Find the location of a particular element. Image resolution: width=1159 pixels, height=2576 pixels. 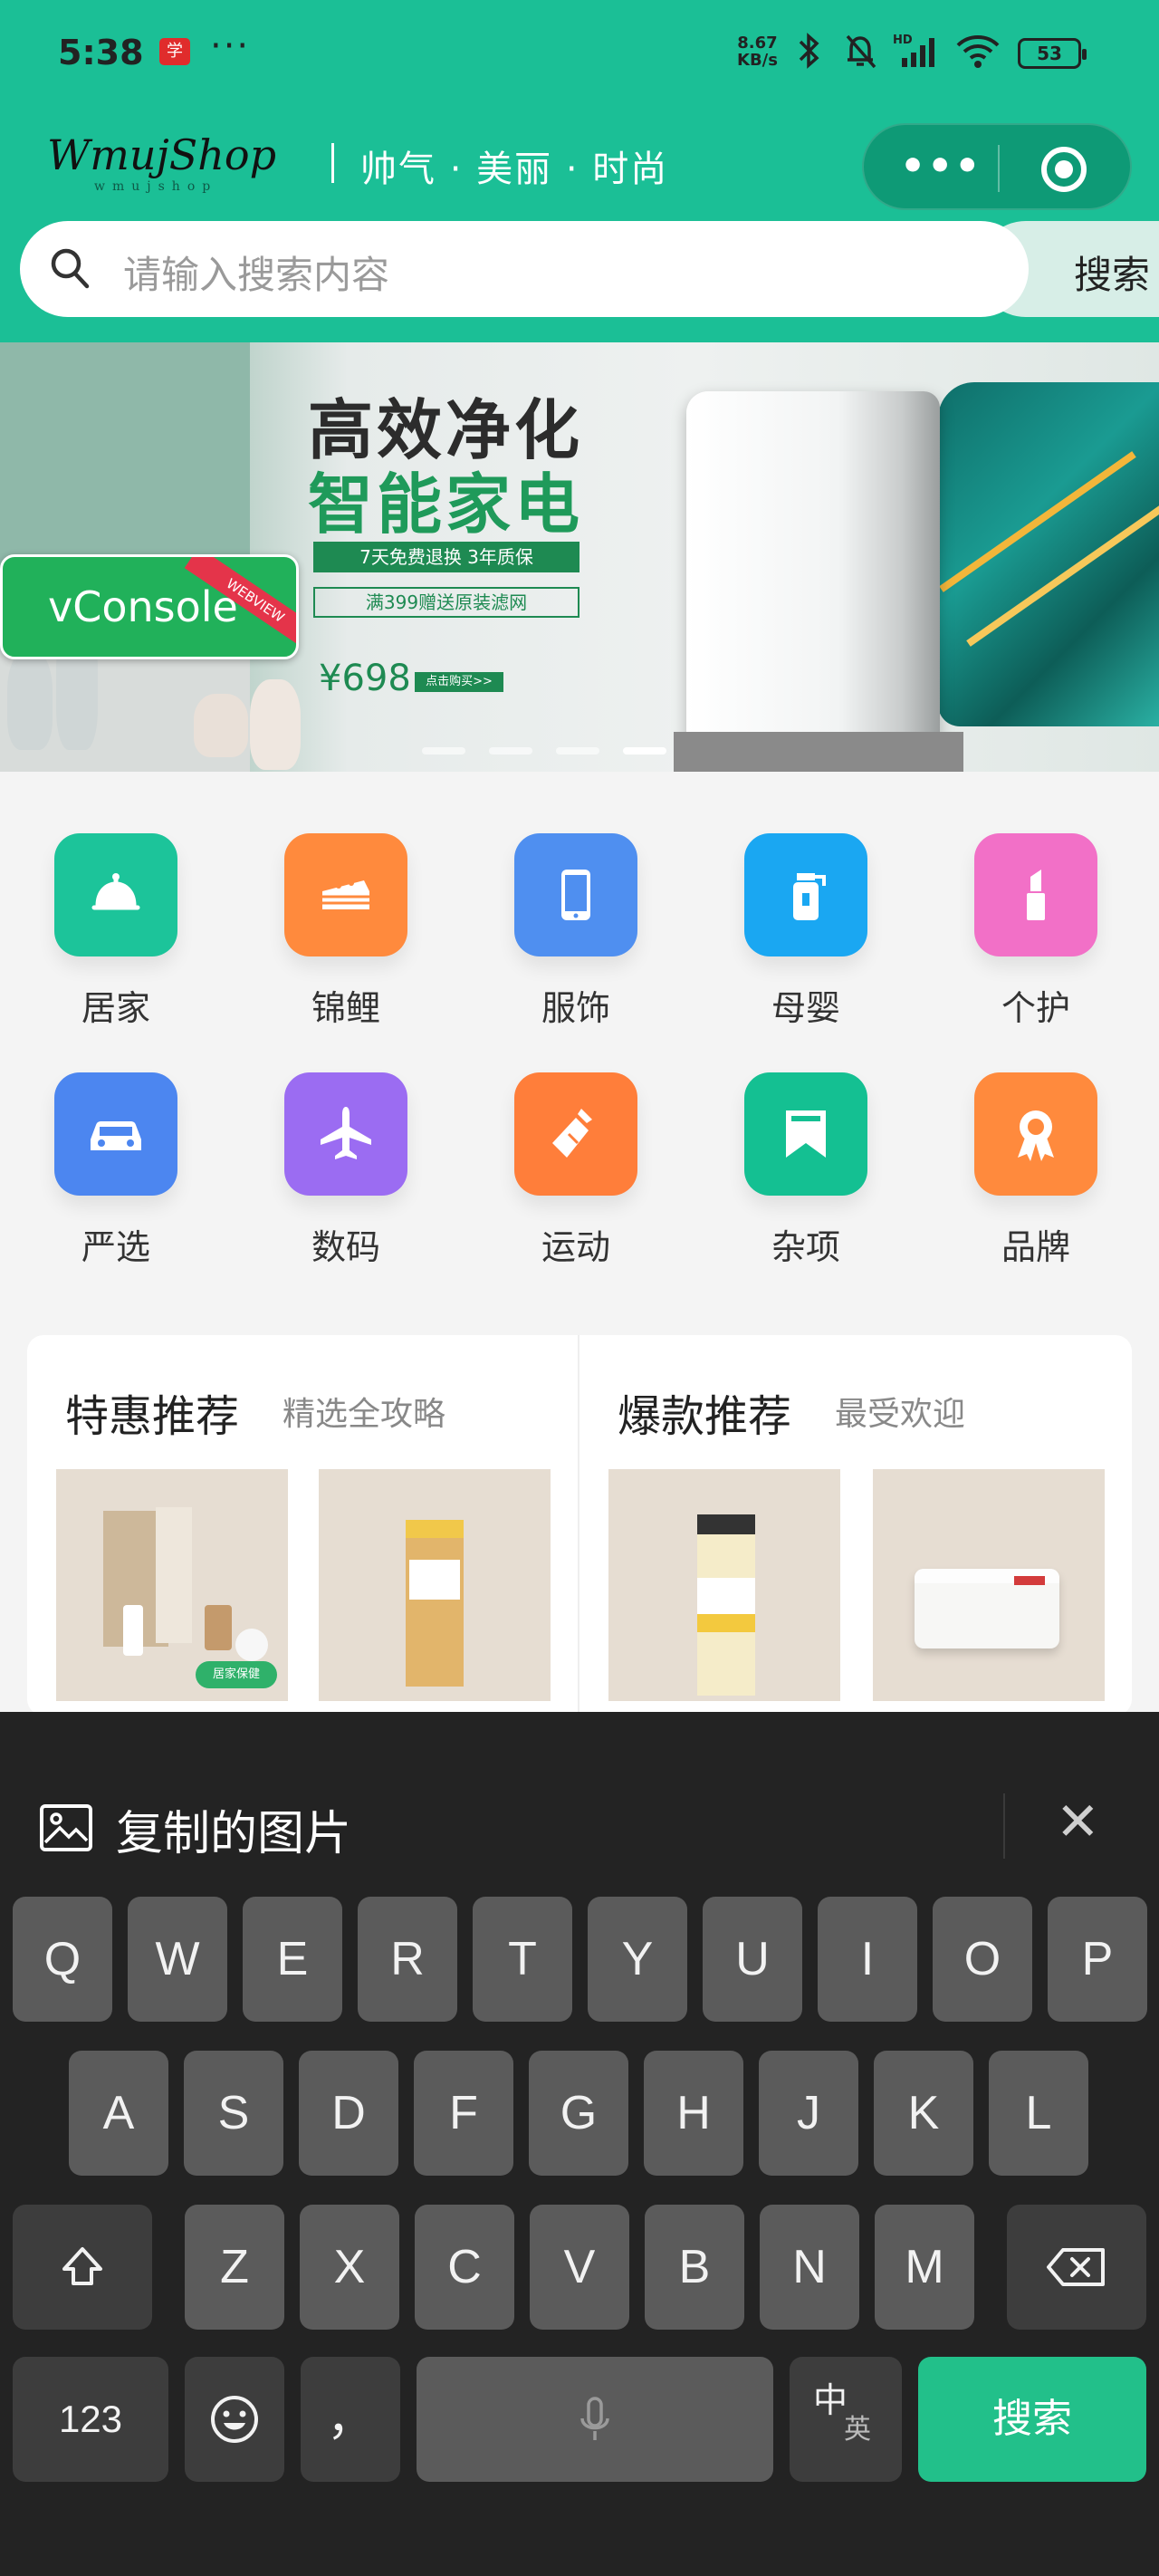

key-d: D is located at coordinates (349, 2113).